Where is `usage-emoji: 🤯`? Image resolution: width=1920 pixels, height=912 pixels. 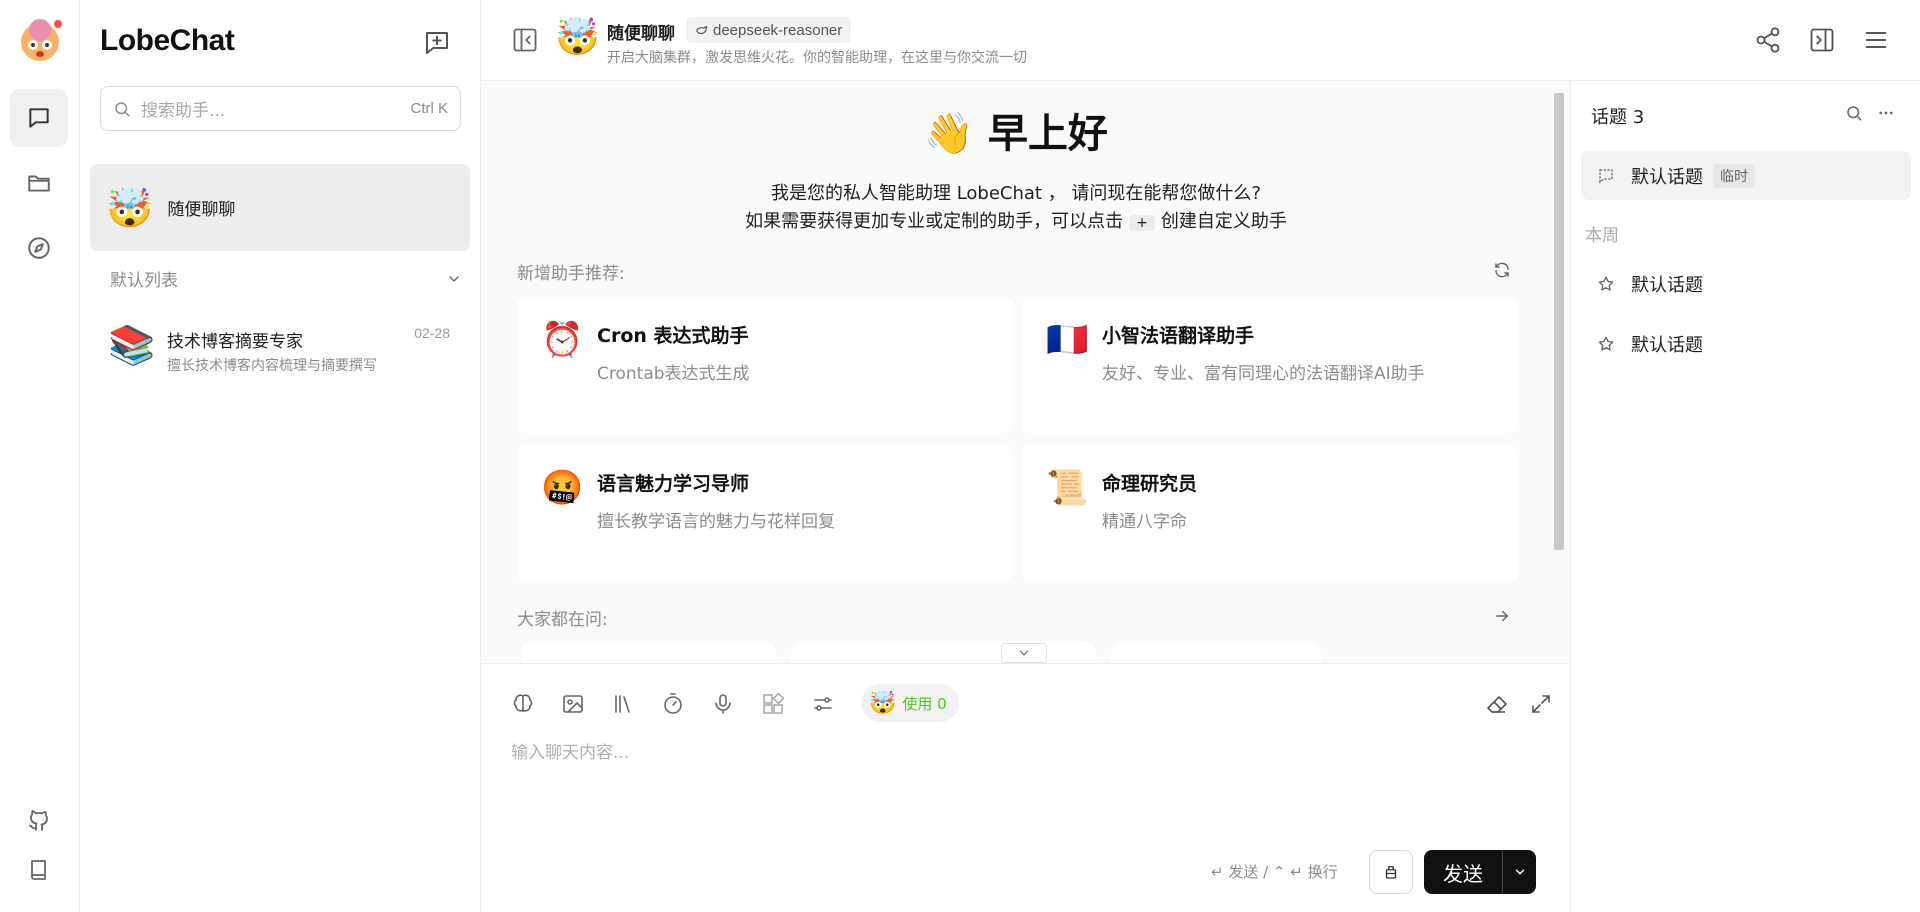
usage-emoji: 🤯 is located at coordinates (883, 703).